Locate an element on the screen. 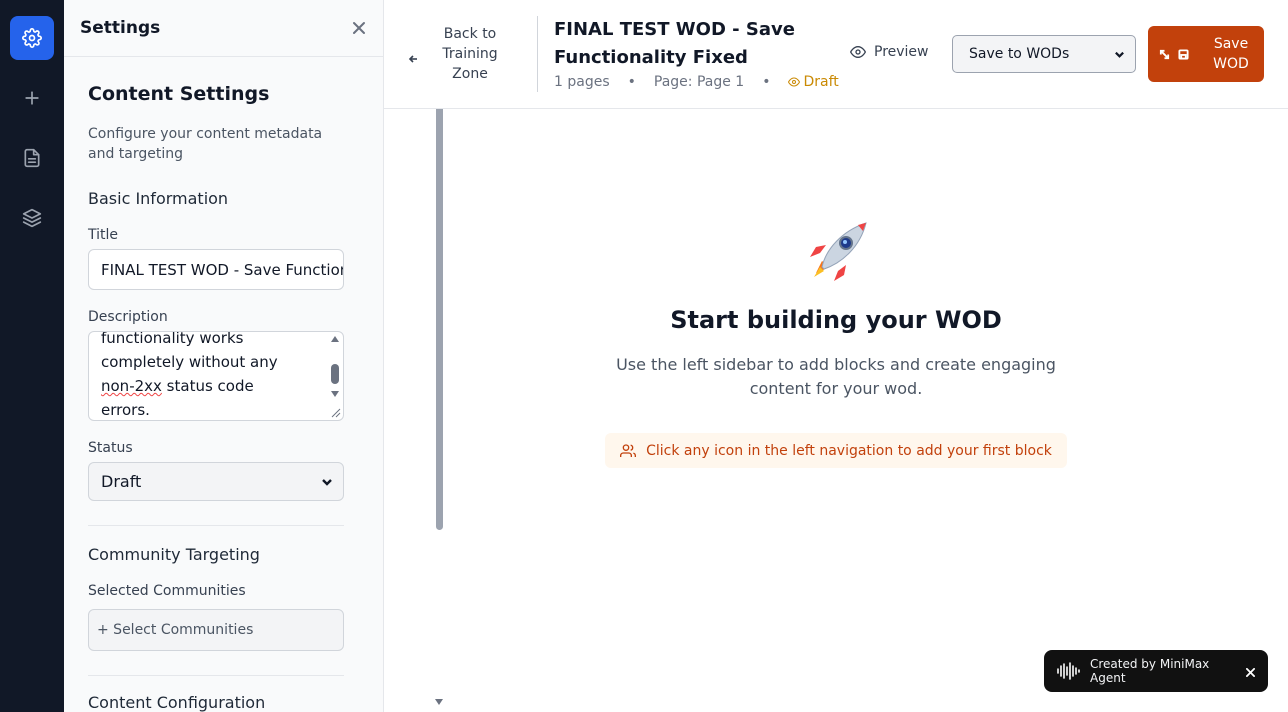 This screenshot has width=1288, height=712. status-badge: Draft is located at coordinates (813, 82).